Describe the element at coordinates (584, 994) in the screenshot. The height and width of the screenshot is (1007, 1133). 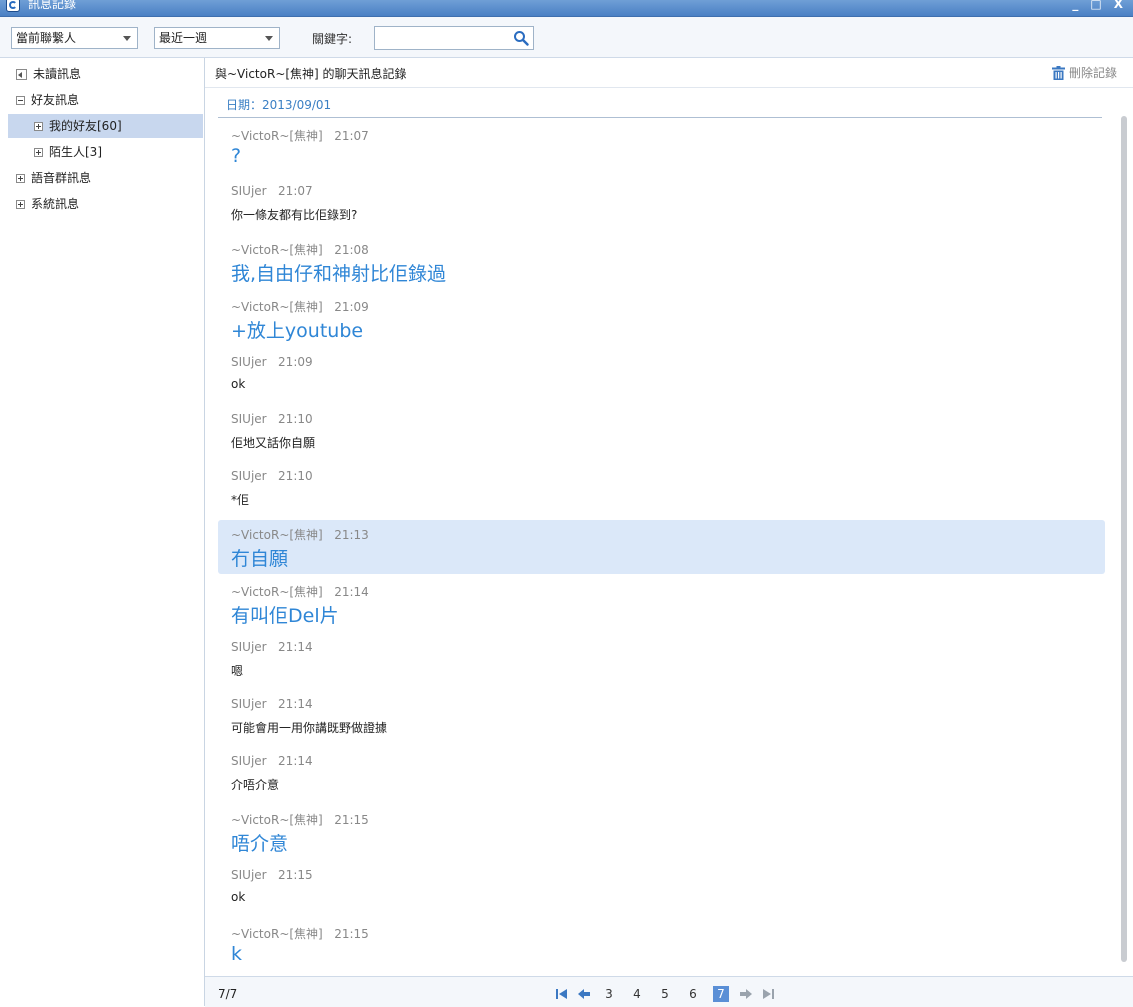
I see `previous-page-icon` at that location.